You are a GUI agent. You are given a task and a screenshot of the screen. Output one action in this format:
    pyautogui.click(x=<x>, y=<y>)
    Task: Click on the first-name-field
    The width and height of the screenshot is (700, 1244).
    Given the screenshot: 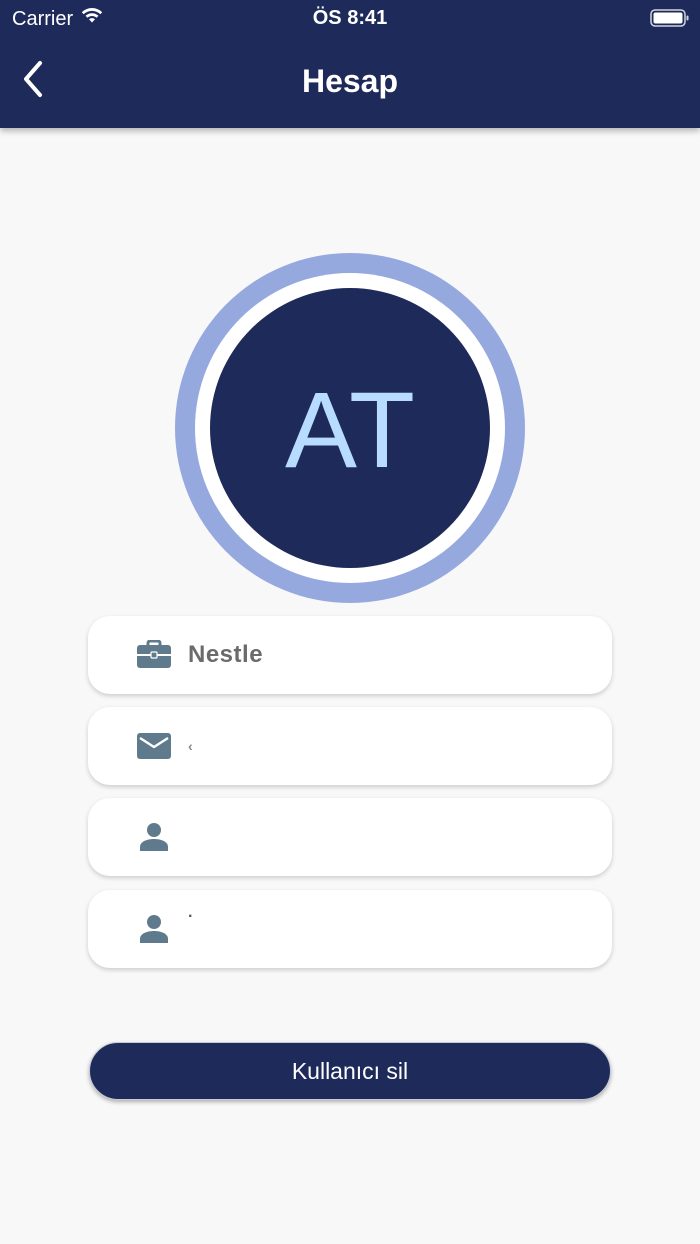 What is the action you would take?
    pyautogui.click(x=350, y=837)
    